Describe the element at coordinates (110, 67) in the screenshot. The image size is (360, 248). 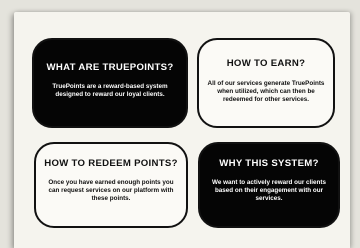
I see `card-title: WHAT ARE TRUEPOINTS?` at that location.